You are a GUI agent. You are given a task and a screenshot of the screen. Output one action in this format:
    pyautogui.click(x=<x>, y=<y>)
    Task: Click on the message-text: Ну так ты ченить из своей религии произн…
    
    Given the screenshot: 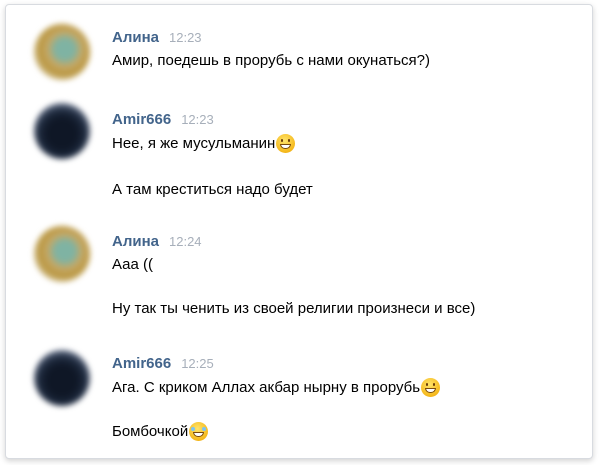 What is the action you would take?
    pyautogui.click(x=294, y=308)
    